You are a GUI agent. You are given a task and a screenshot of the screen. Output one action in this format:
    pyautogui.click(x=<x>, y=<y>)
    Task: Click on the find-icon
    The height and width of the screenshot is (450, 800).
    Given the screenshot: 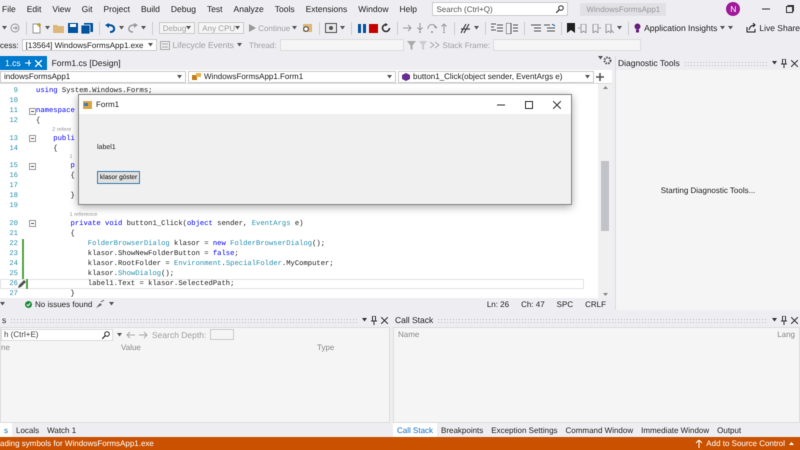 What is the action you would take?
    pyautogui.click(x=308, y=28)
    